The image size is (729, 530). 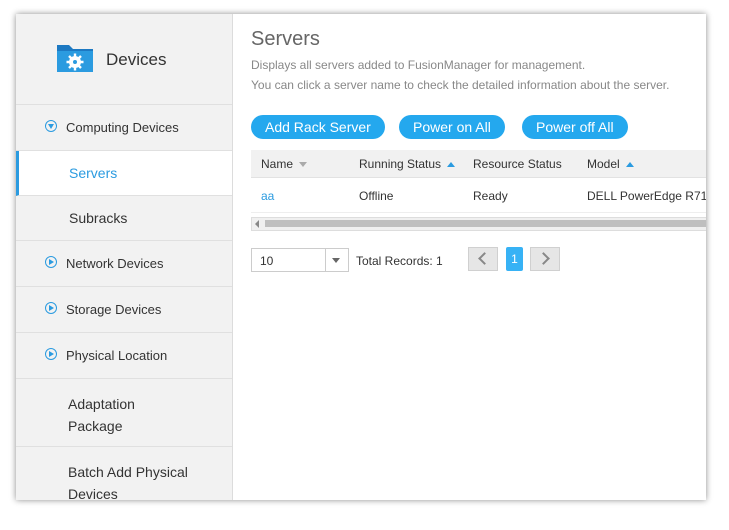 What do you see at coordinates (603, 164) in the screenshot?
I see `column-header-label: Model` at bounding box center [603, 164].